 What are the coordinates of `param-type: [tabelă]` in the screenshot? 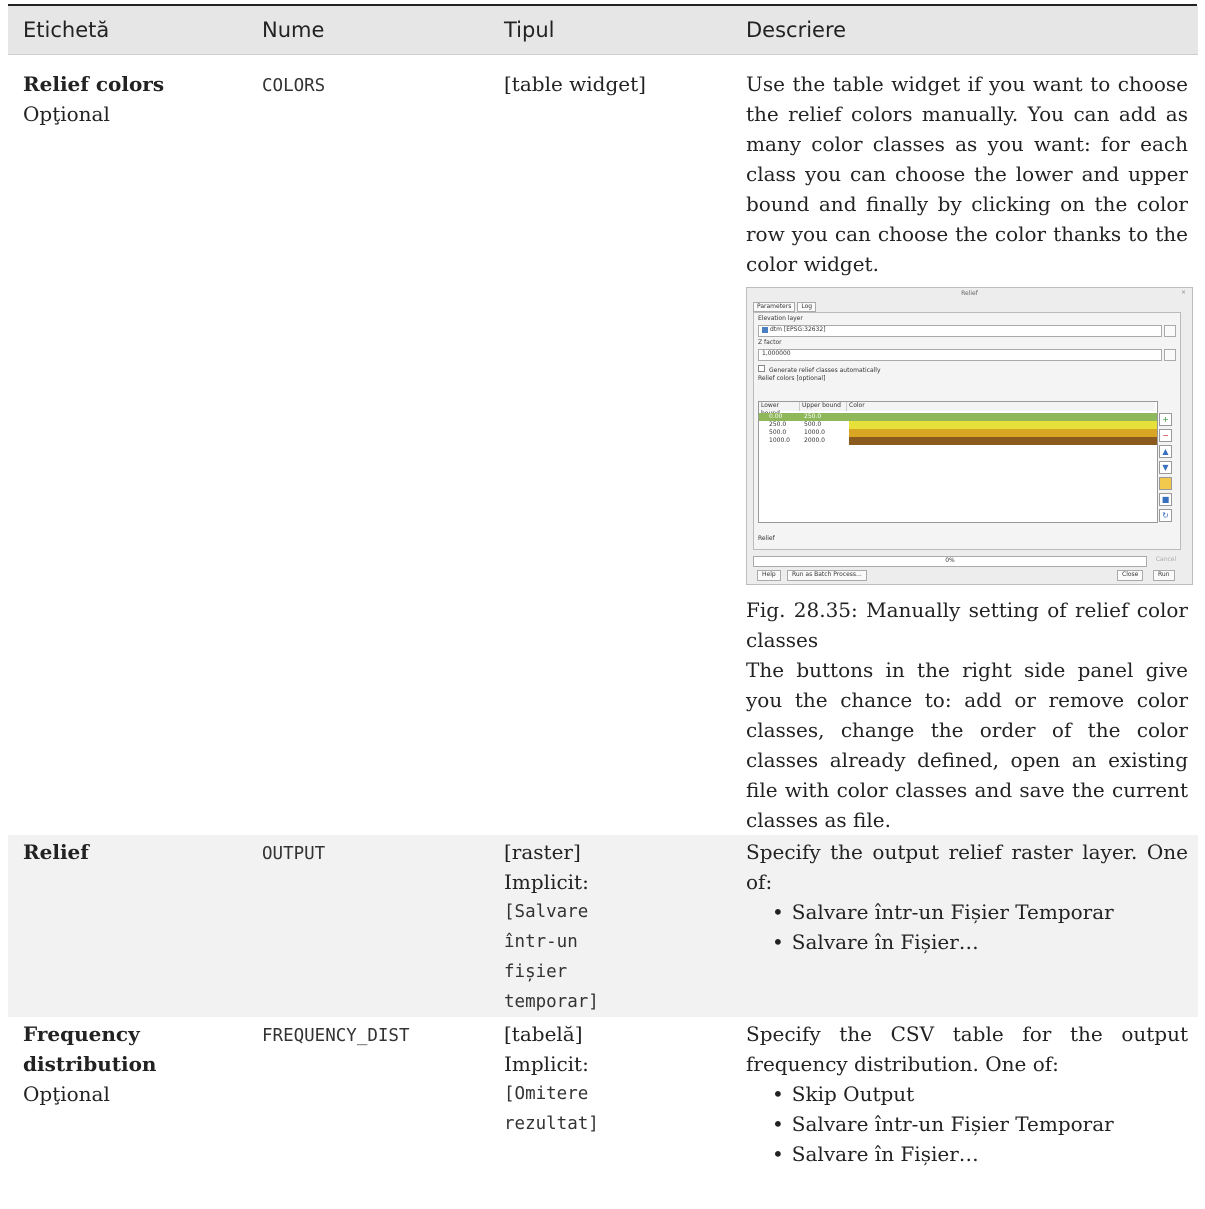 It's located at (543, 1034).